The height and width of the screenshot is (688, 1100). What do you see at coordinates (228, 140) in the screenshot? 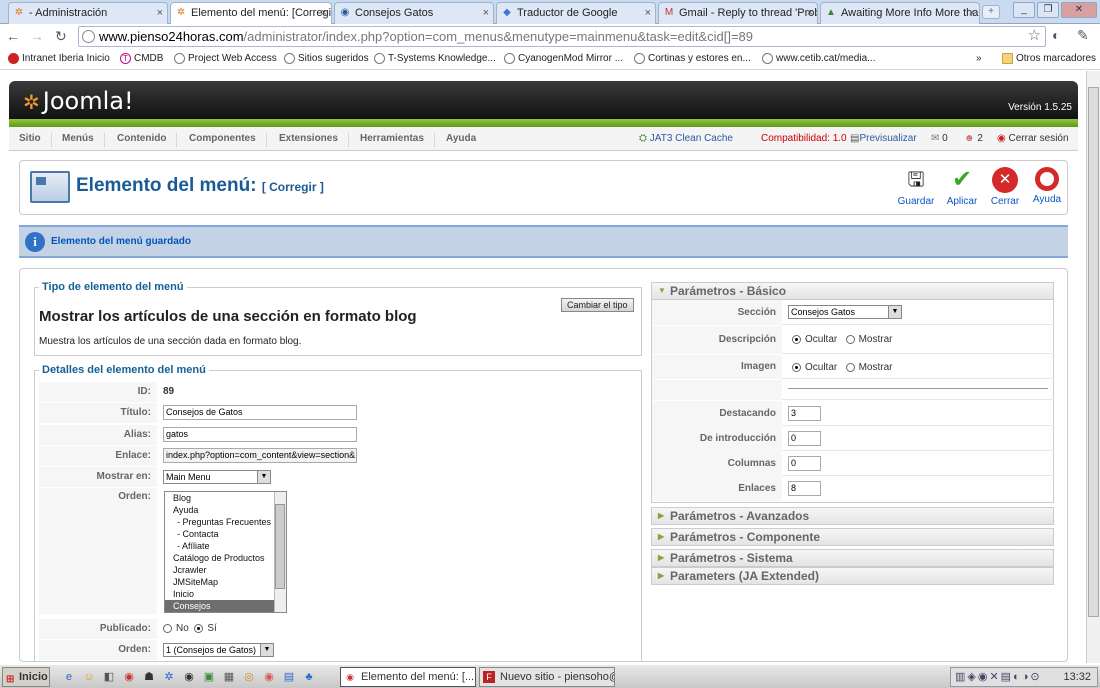
I see `menu-componentes: Componentes` at bounding box center [228, 140].